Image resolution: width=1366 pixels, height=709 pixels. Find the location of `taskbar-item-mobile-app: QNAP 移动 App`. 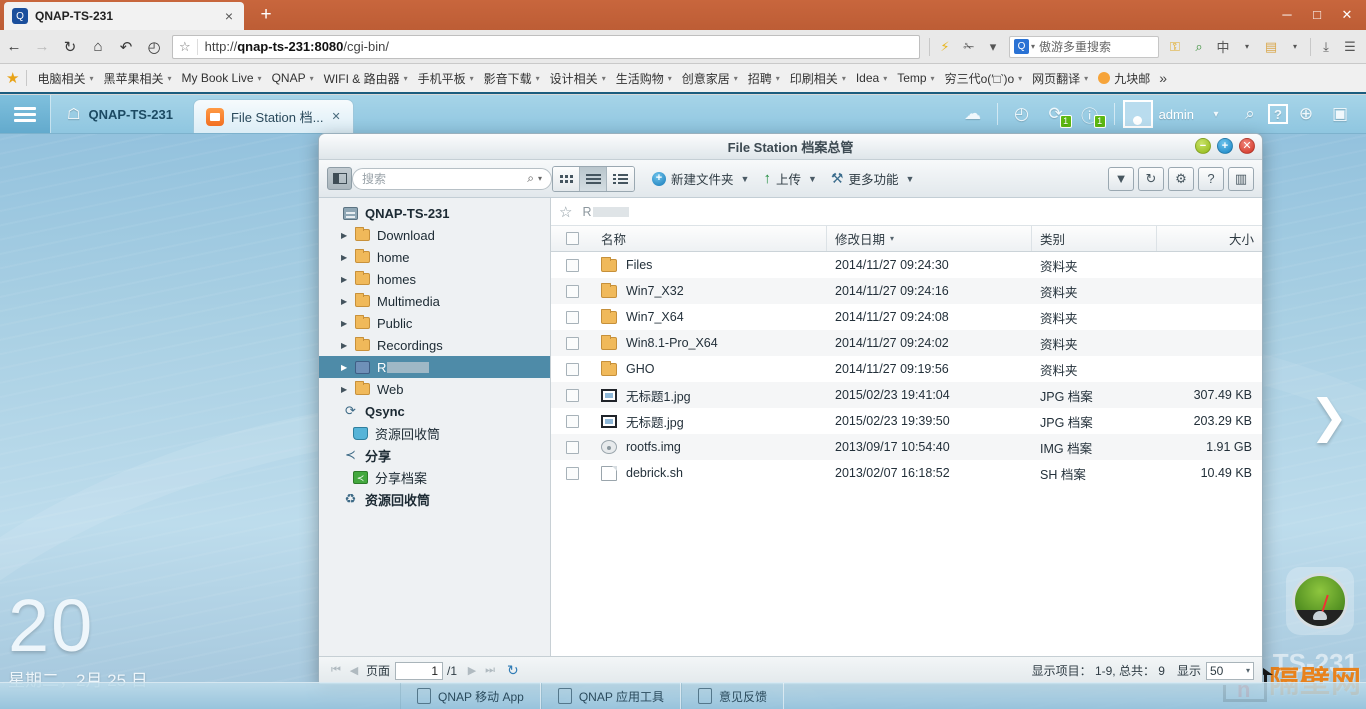

taskbar-item-mobile-app: QNAP 移动 App is located at coordinates (470, 696).